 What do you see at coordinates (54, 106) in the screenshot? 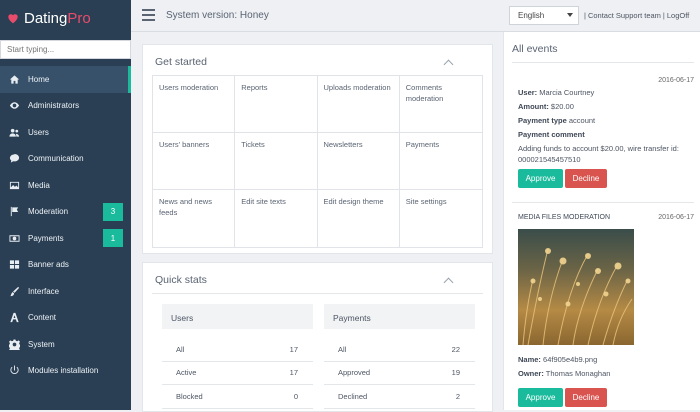
I see `sidebar-item-label: Administrators` at bounding box center [54, 106].